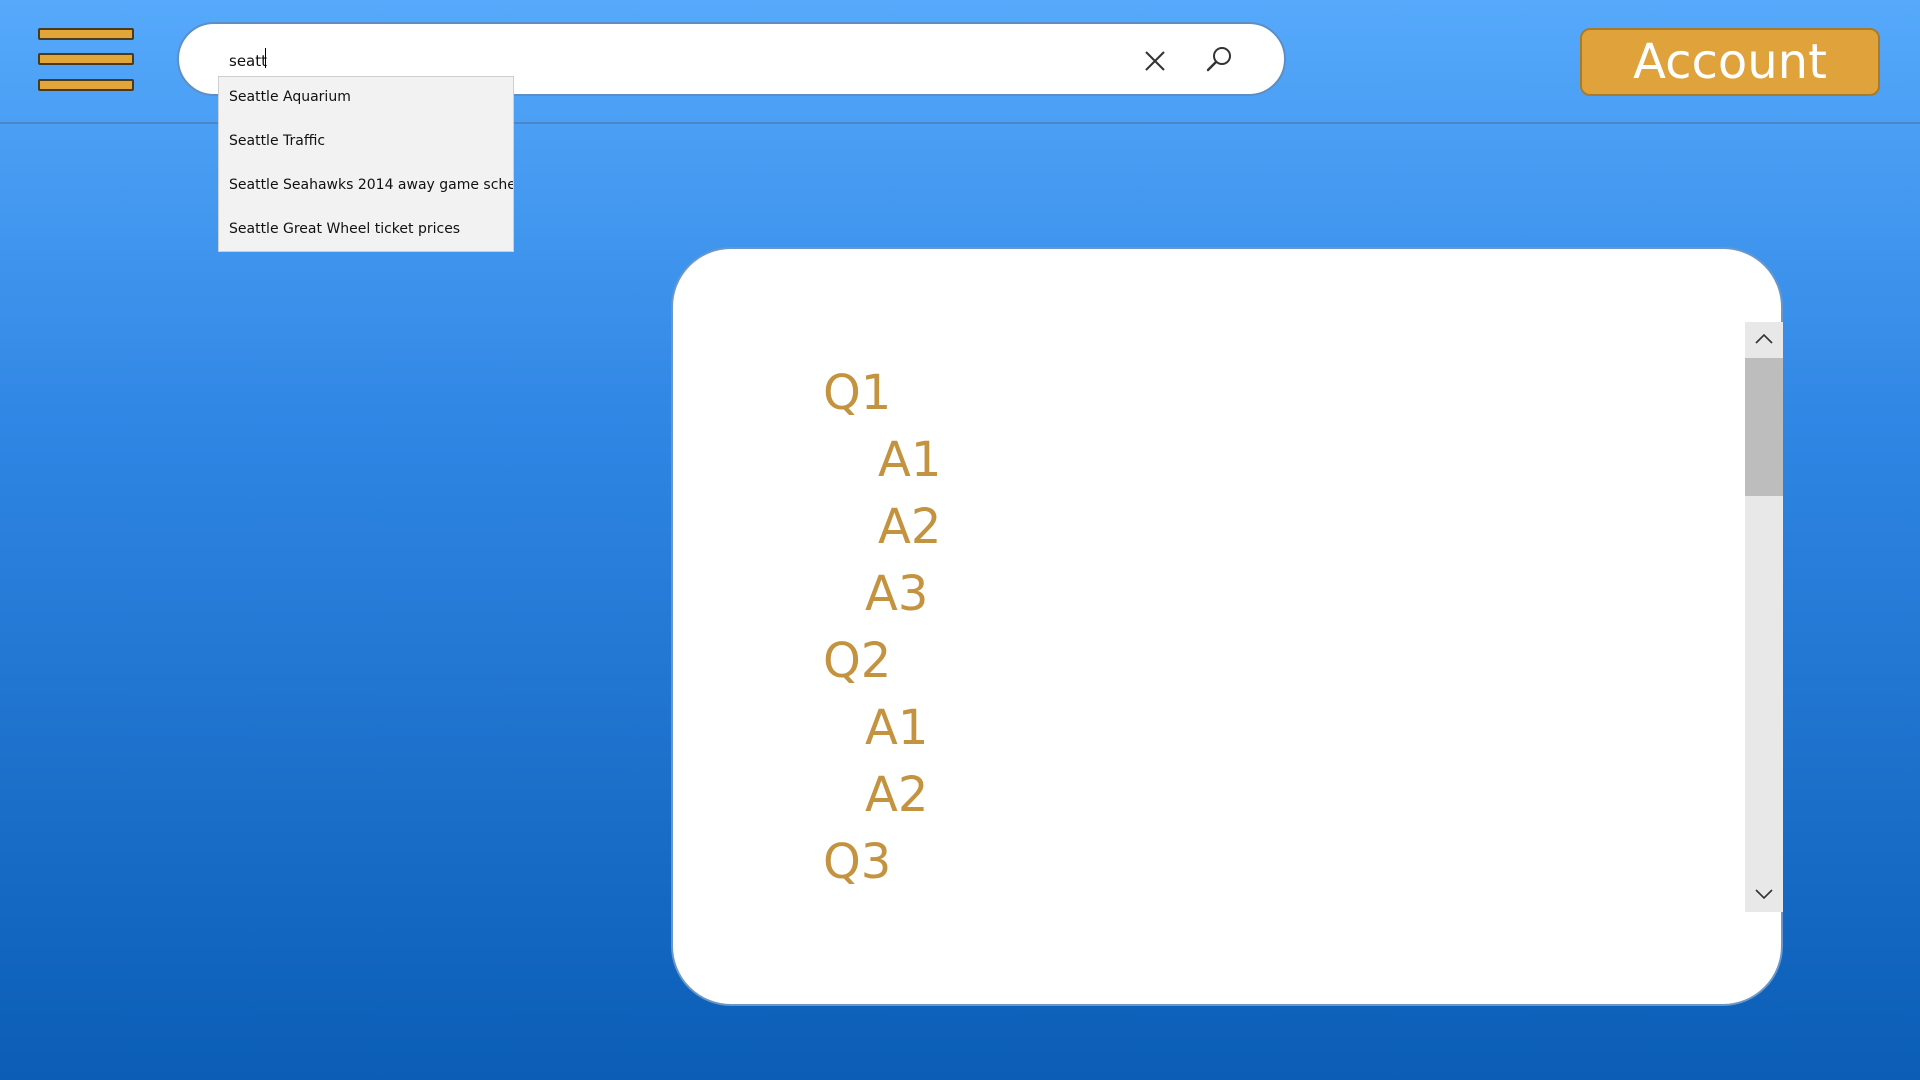 This screenshot has width=1920, height=1080. I want to click on chevron-down-icon, so click(1764, 894).